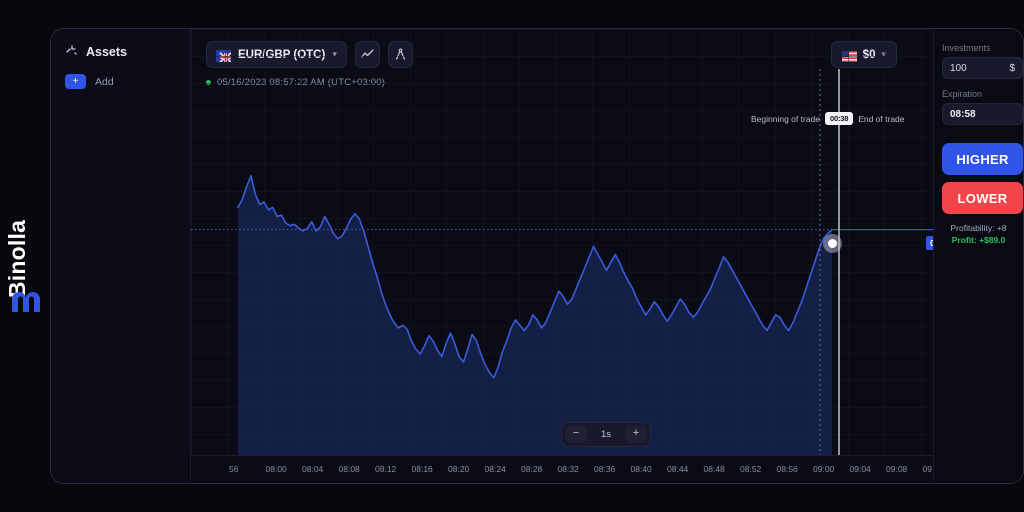 The width and height of the screenshot is (1024, 512). Describe the element at coordinates (104, 81) in the screenshot. I see `add-label: Add` at that location.